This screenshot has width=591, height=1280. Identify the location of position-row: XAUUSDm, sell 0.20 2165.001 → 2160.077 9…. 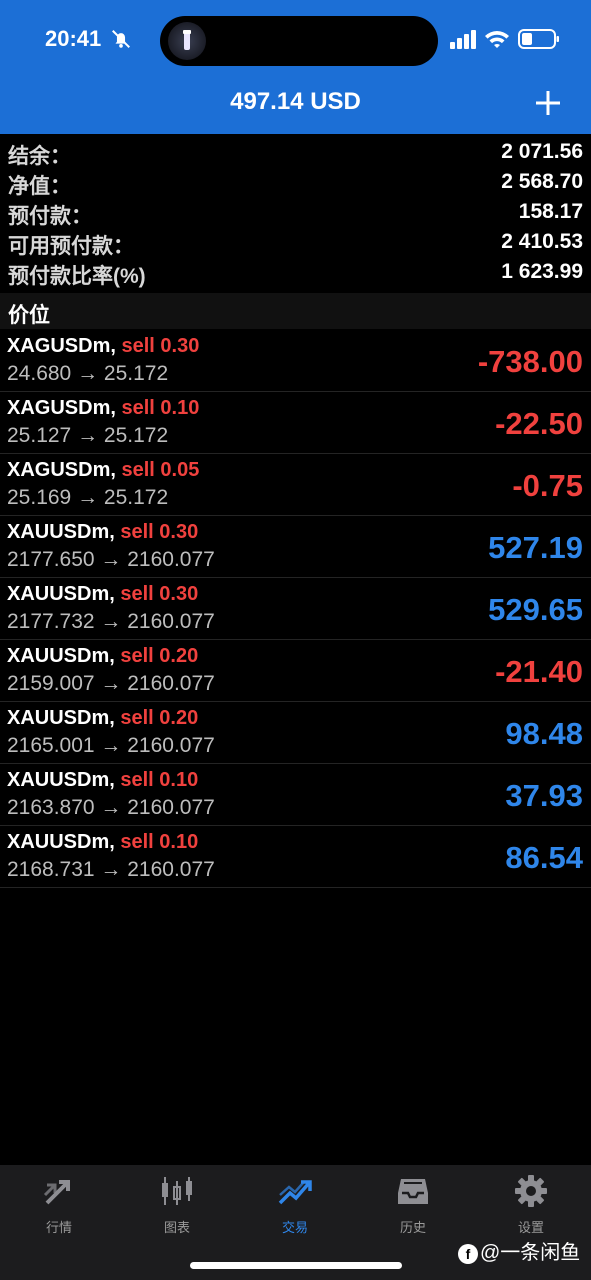
(295, 733).